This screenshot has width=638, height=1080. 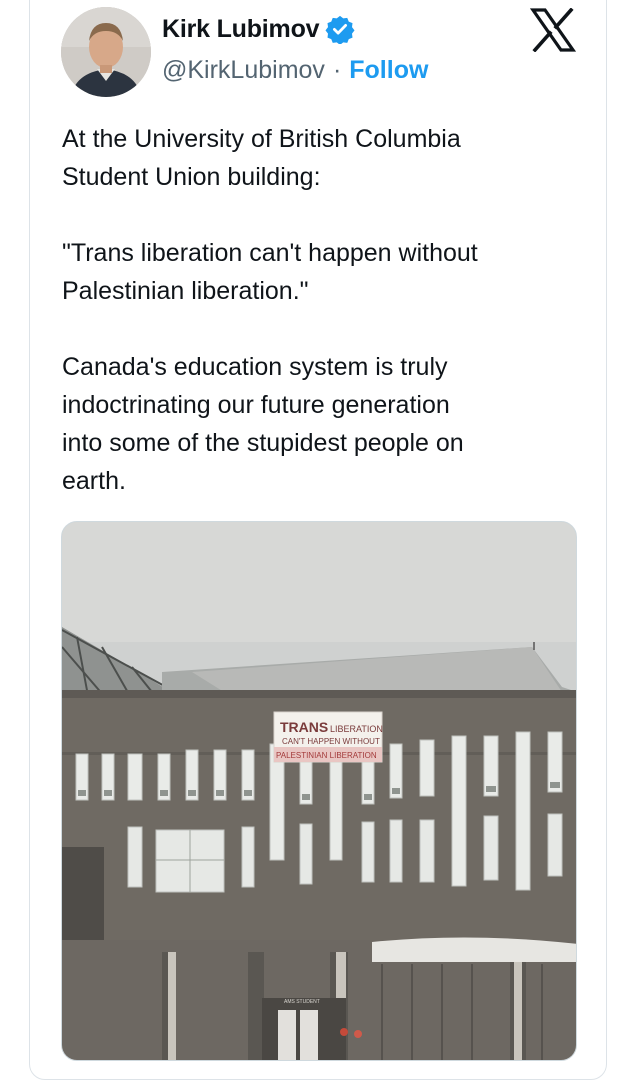 I want to click on x-logo-icon, so click(x=553, y=30).